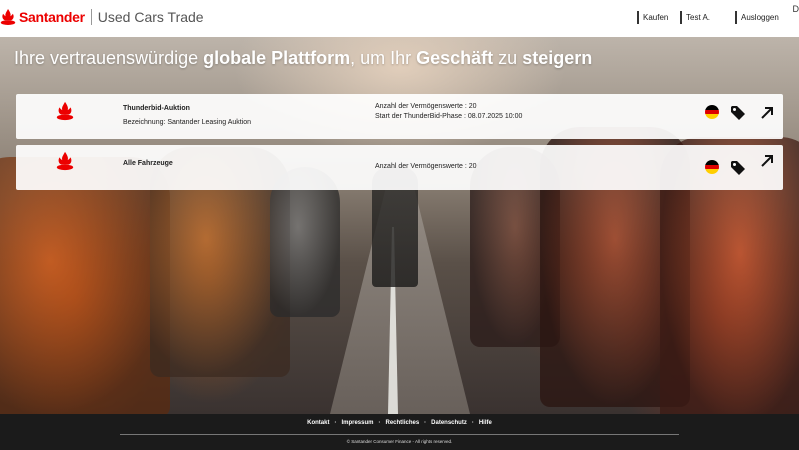 Image resolution: width=799 pixels, height=450 pixels. I want to click on brand-name: Santander, so click(52, 17).